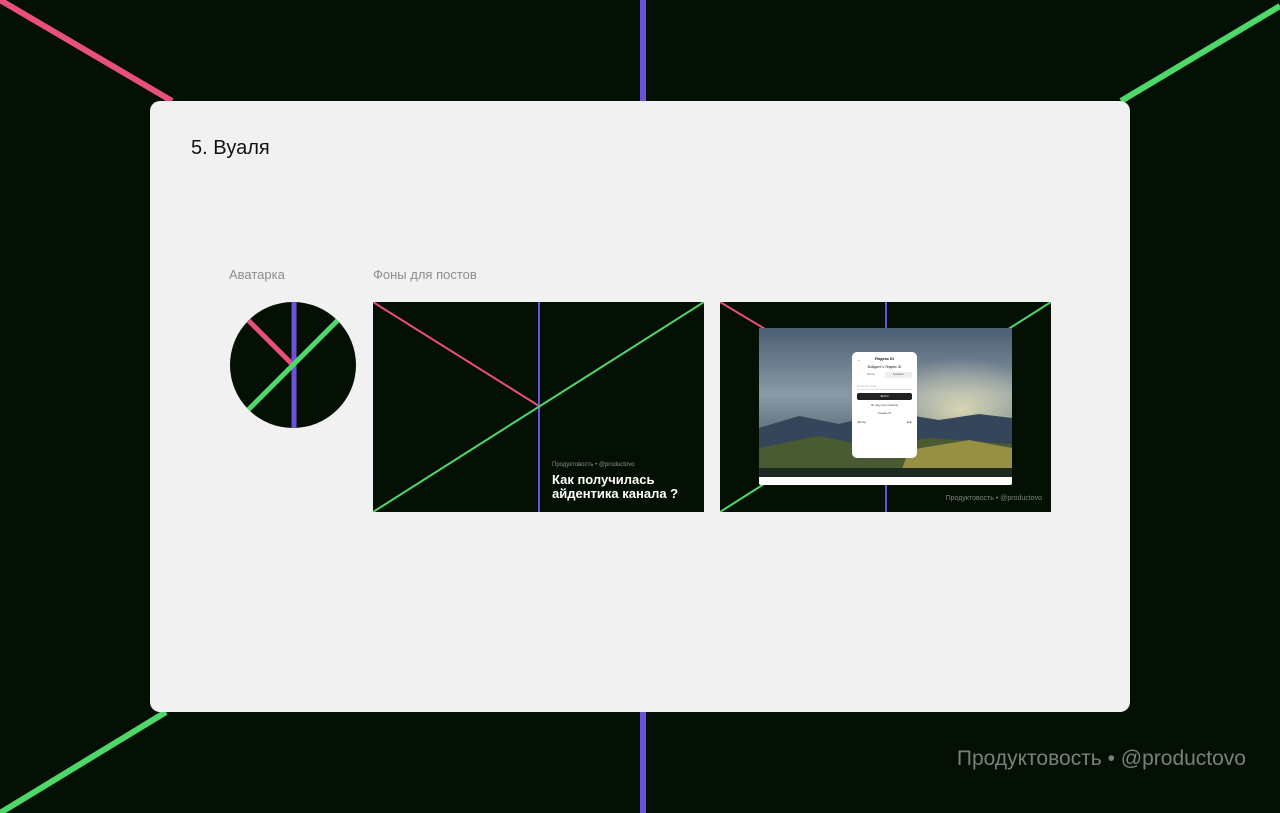 The width and height of the screenshot is (1280, 813). What do you see at coordinates (425, 274) in the screenshot?
I see `posts-label: Фоны для постов` at bounding box center [425, 274].